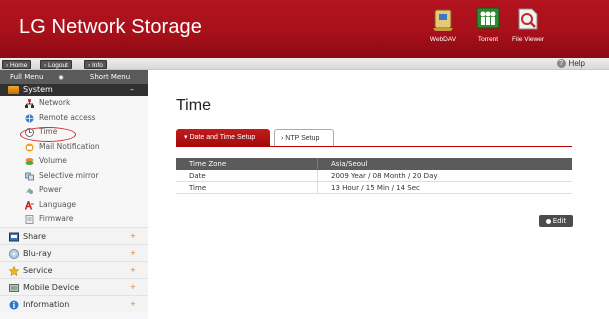 The width and height of the screenshot is (609, 319). What do you see at coordinates (43, 77) in the screenshot?
I see `full-menu-tab: Full Menu ◉` at bounding box center [43, 77].